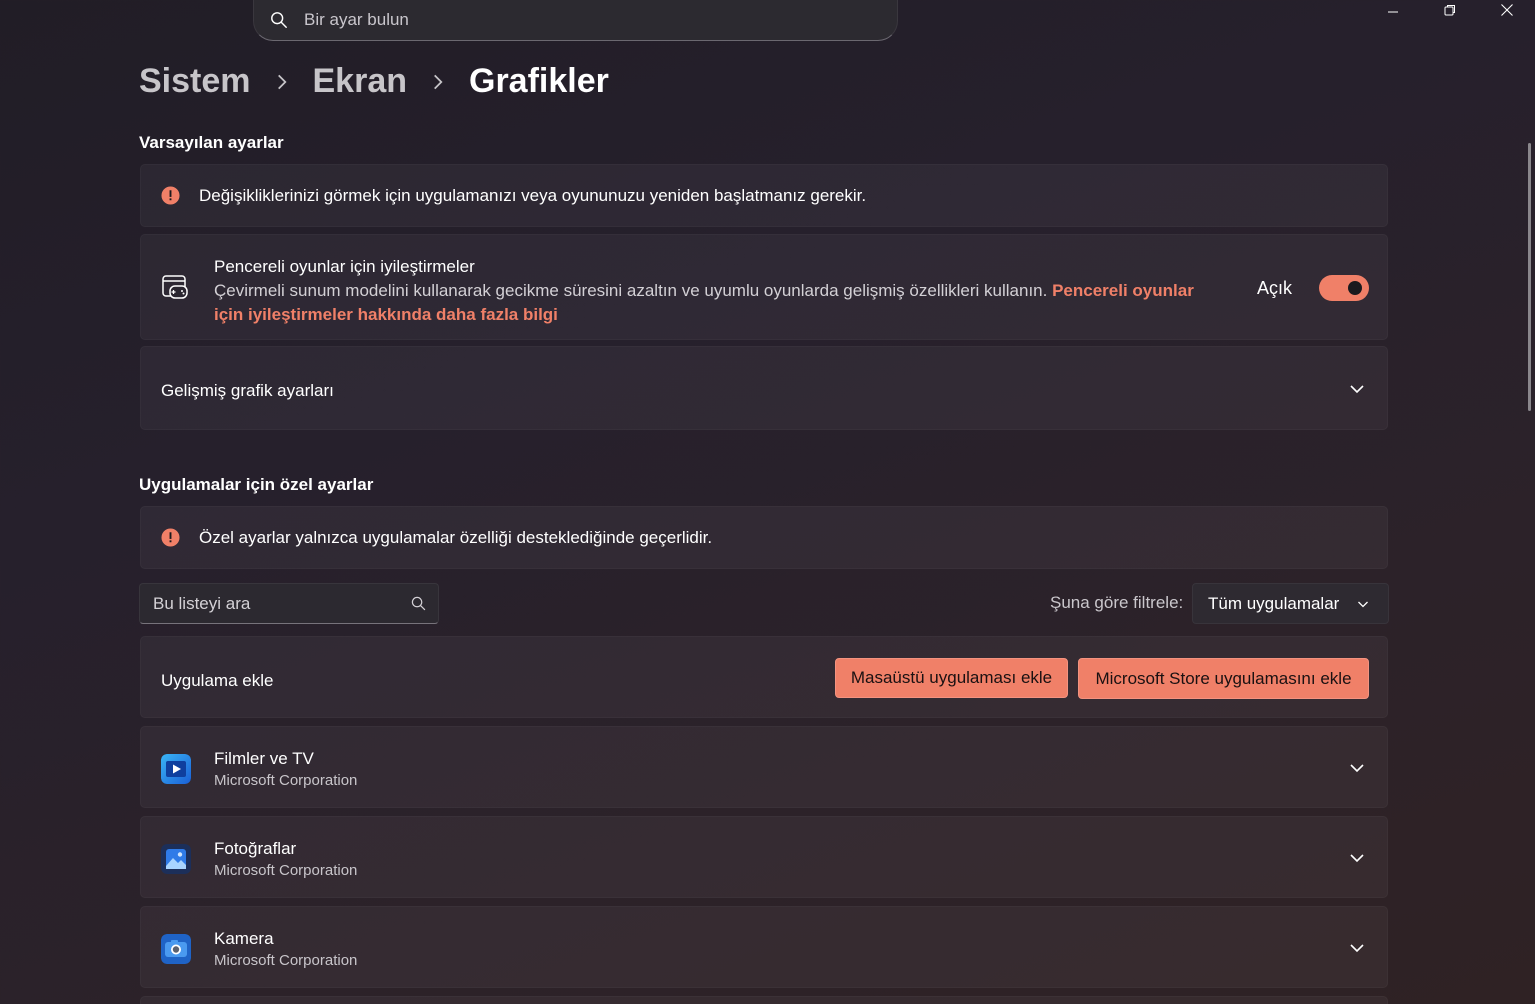  Describe the element at coordinates (1117, 602) in the screenshot. I see `filter-label: Şuna göre filtrele:` at that location.